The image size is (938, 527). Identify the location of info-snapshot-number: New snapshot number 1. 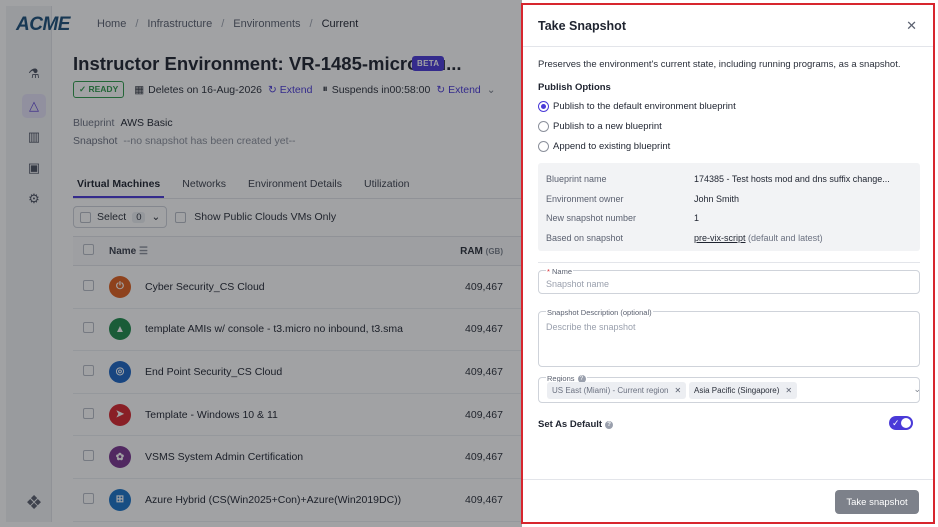
(623, 218).